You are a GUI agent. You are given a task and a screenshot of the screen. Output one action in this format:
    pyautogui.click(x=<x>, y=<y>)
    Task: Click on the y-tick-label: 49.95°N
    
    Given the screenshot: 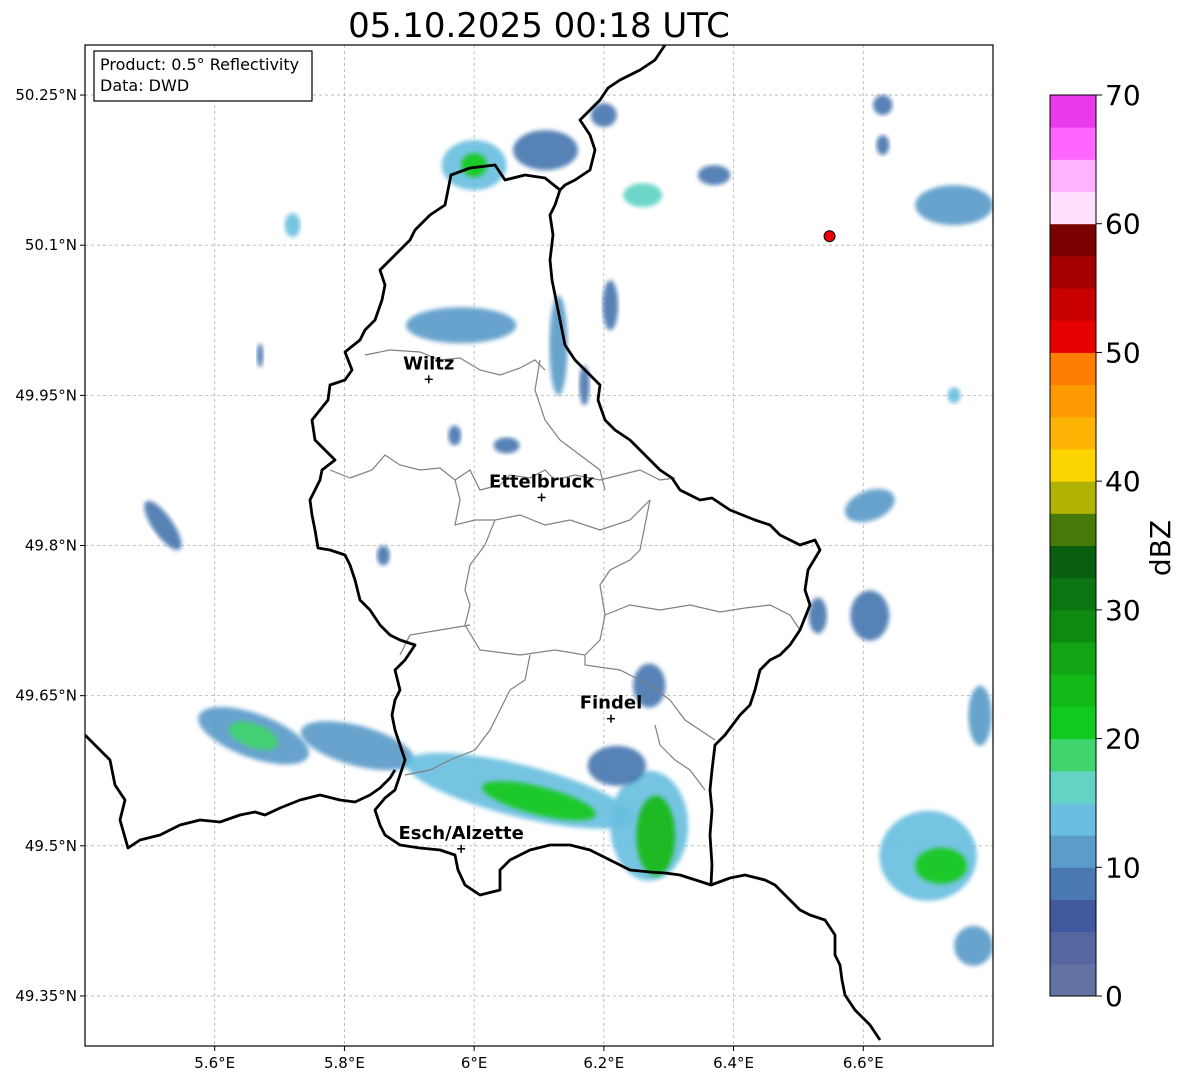 What is the action you would take?
    pyautogui.click(x=46, y=395)
    